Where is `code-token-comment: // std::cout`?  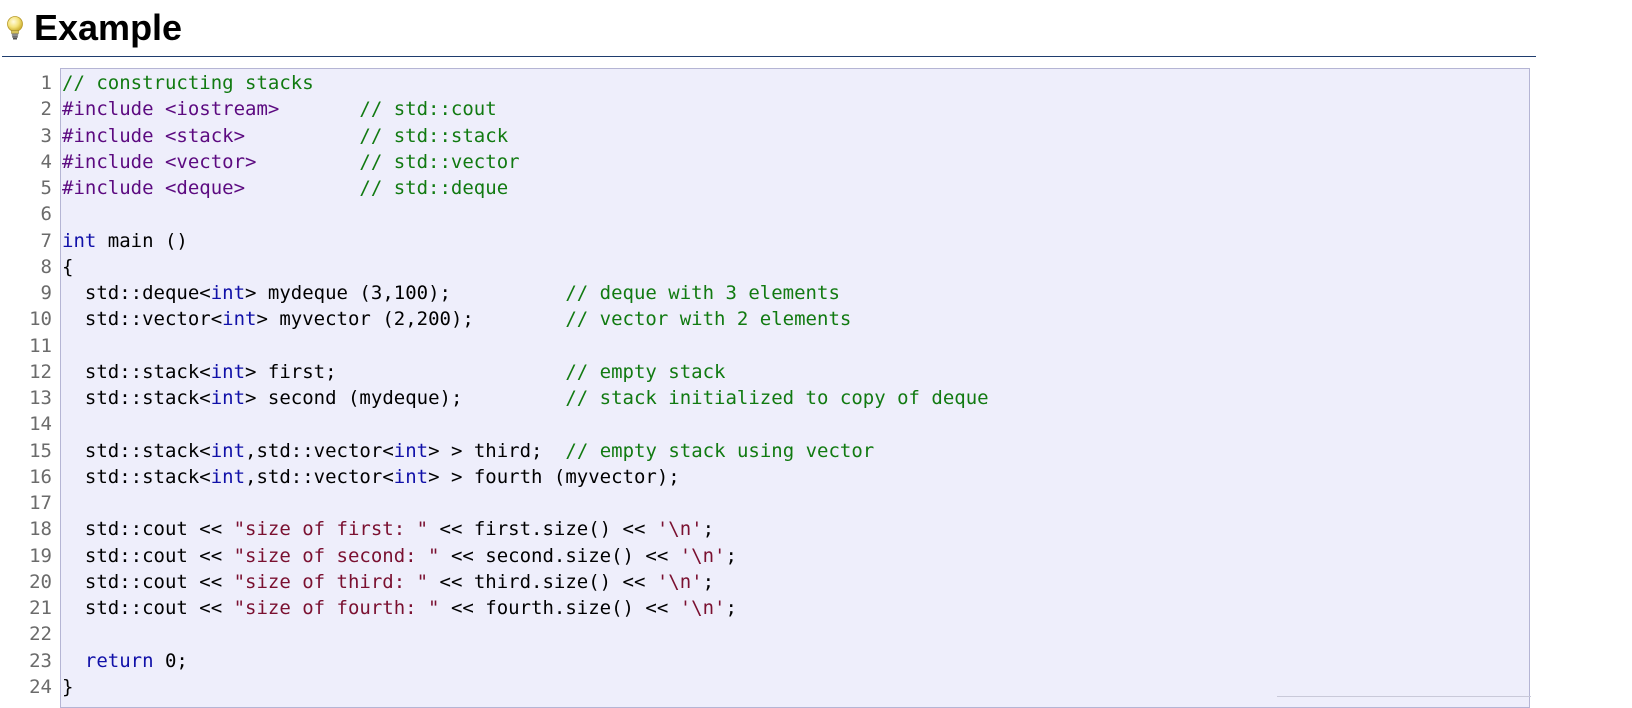 code-token-comment: // std::cout is located at coordinates (428, 109).